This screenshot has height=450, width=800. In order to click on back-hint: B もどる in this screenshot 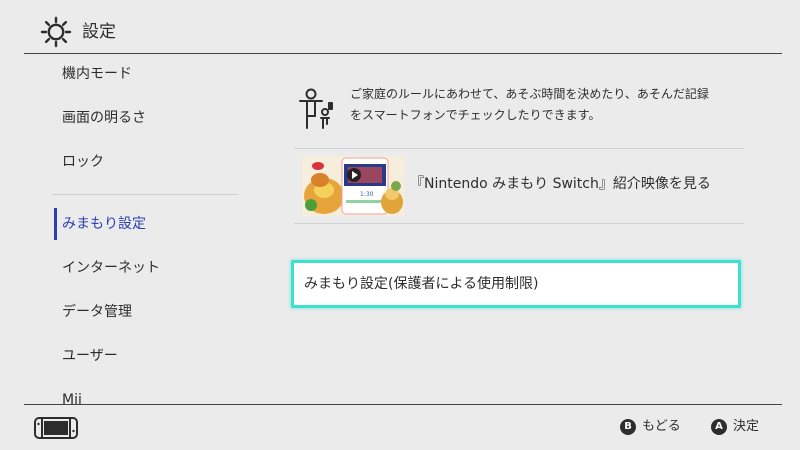, I will do `click(650, 427)`.